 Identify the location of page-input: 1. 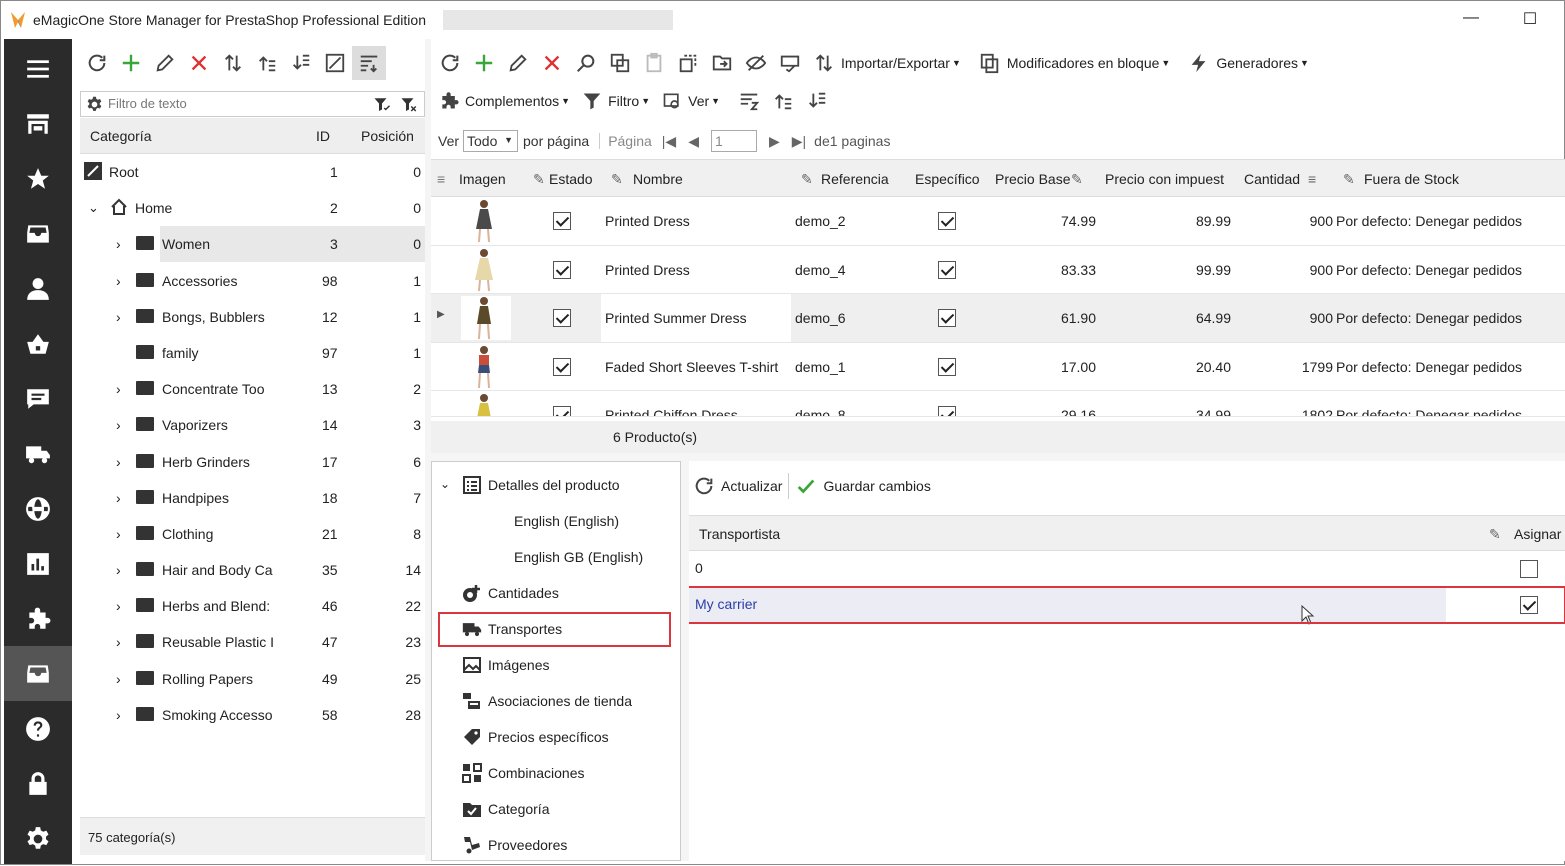
(733, 141).